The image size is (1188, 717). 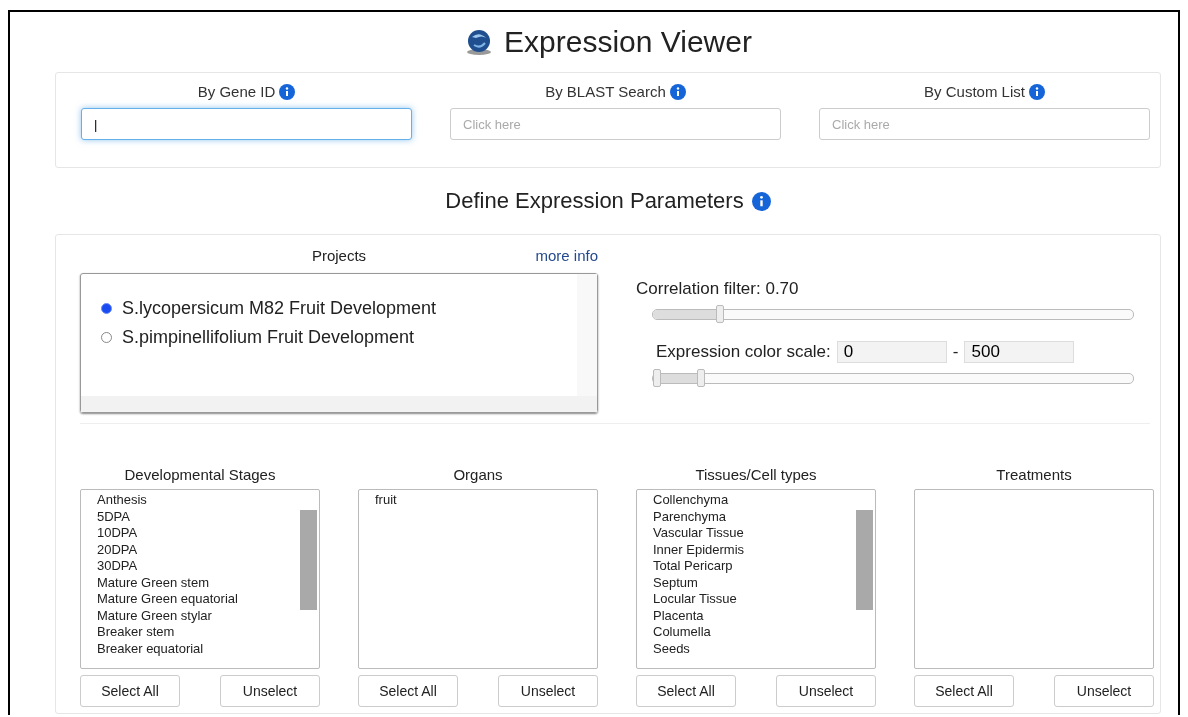 I want to click on search-label: By BLAST Search, so click(x=605, y=91).